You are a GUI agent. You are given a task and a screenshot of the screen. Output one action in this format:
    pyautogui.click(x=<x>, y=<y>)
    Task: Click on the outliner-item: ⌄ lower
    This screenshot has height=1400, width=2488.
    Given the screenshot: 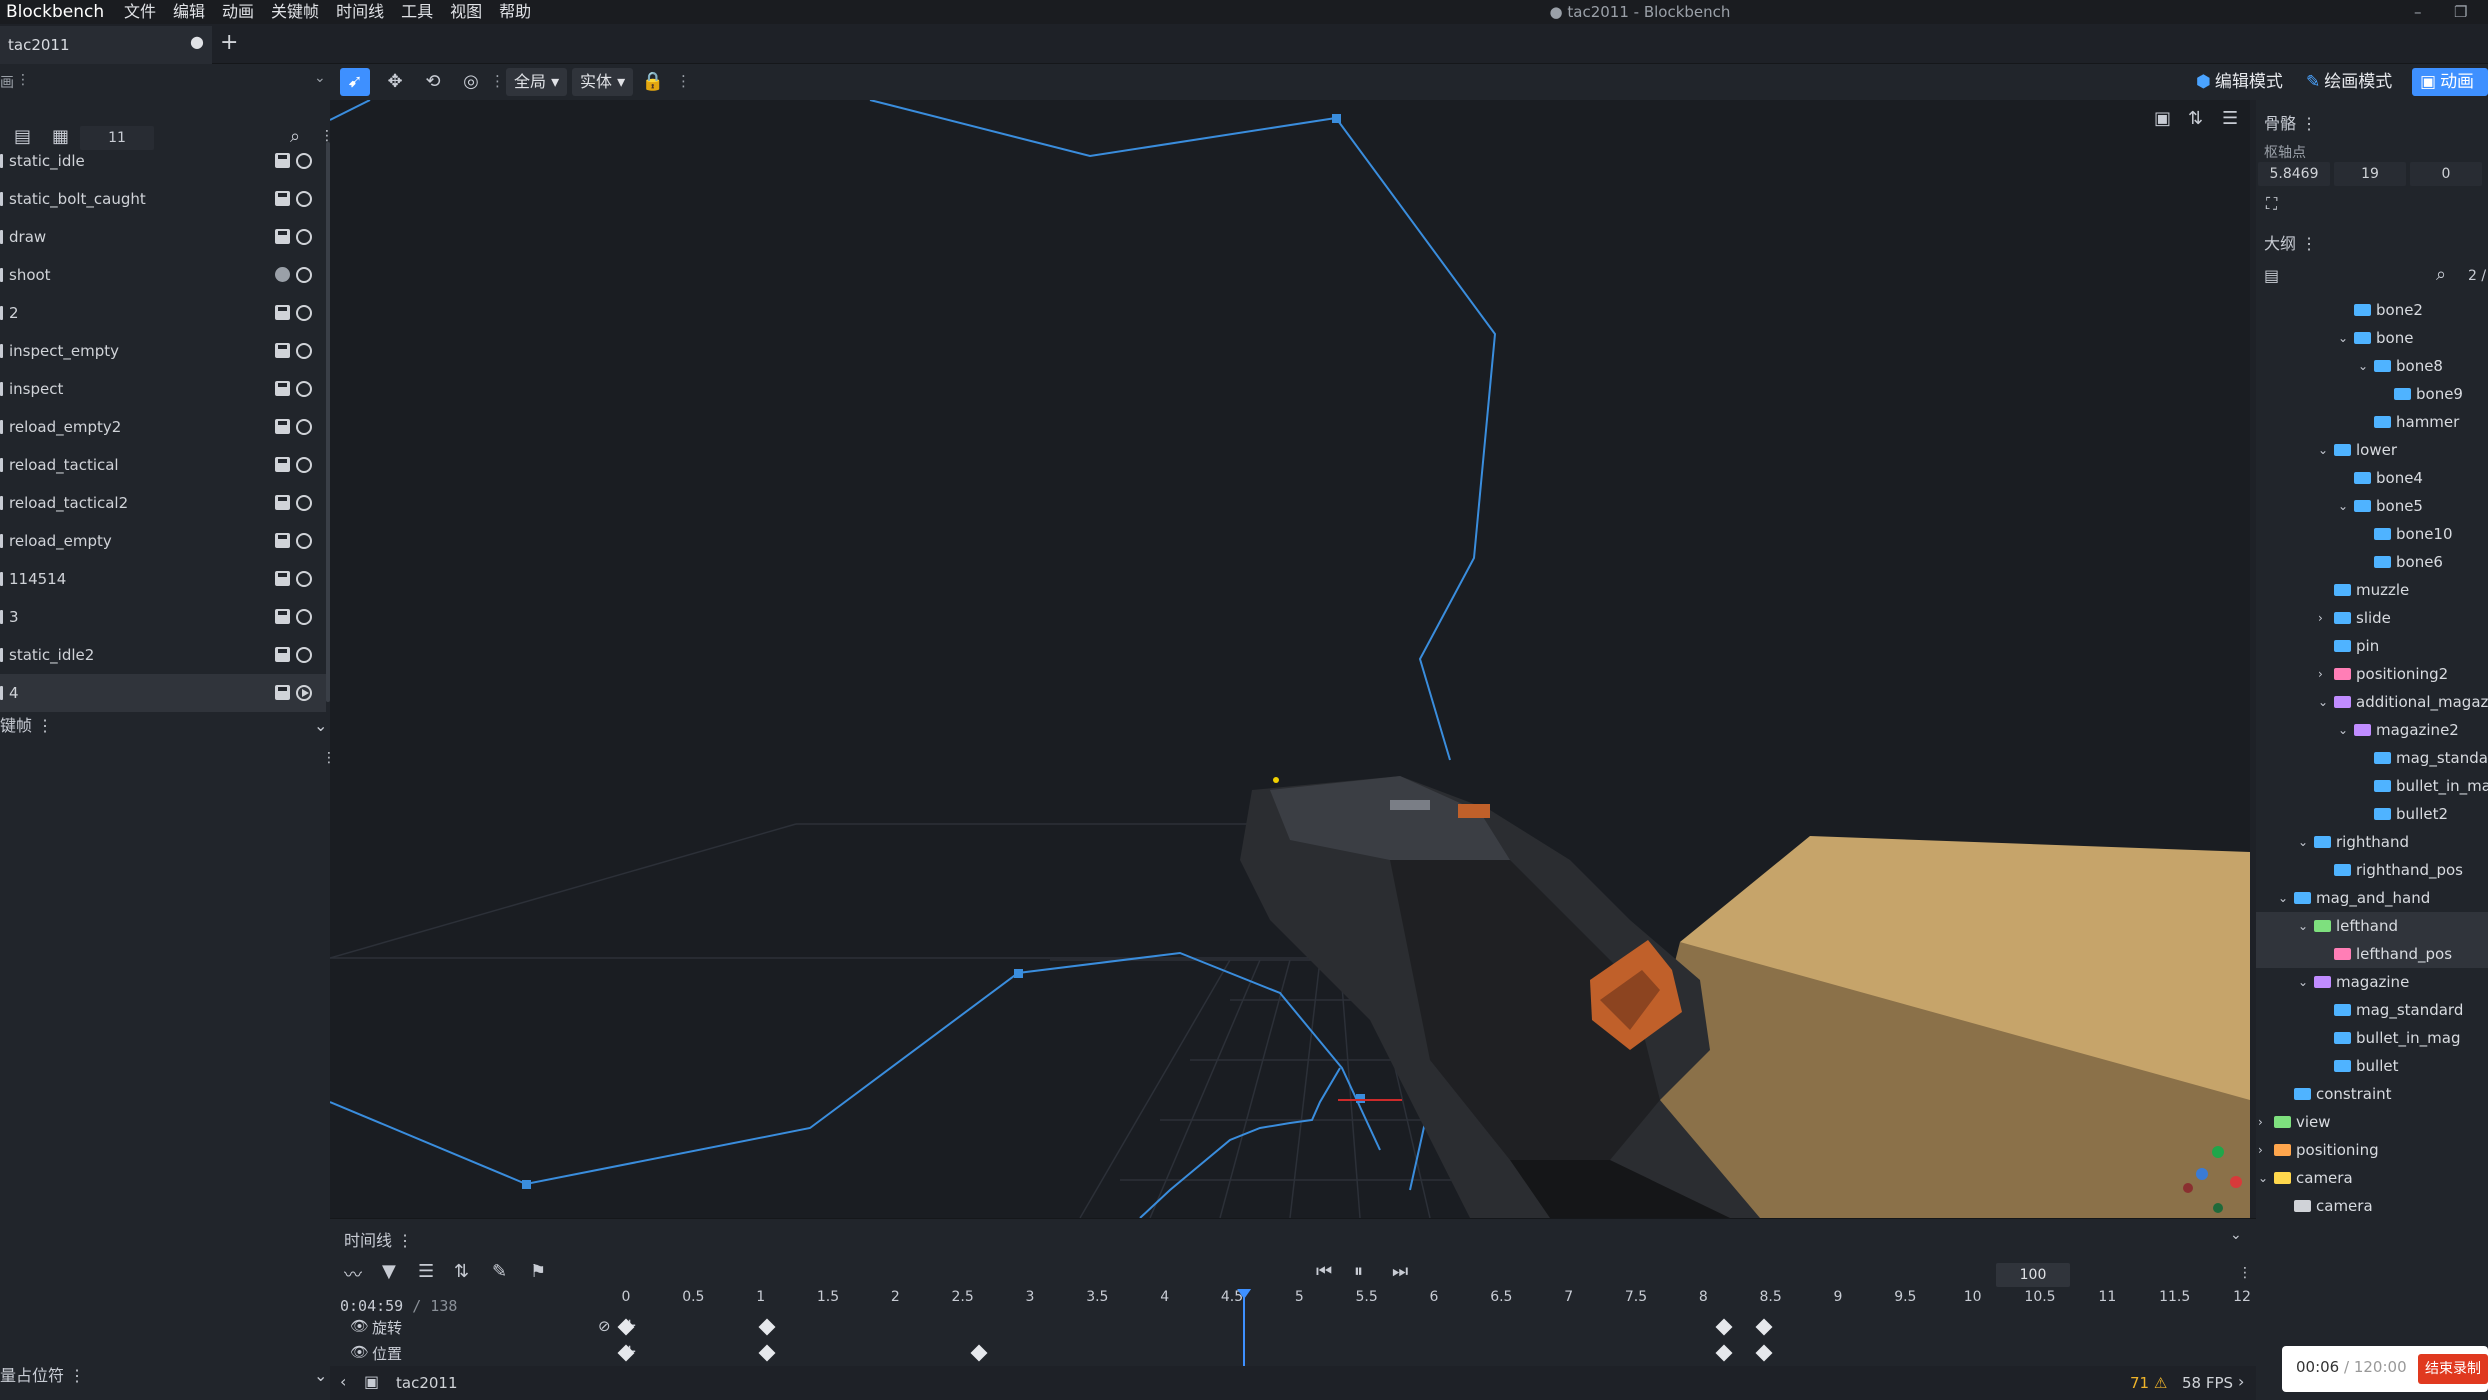 What is the action you would take?
    pyautogui.click(x=2372, y=450)
    